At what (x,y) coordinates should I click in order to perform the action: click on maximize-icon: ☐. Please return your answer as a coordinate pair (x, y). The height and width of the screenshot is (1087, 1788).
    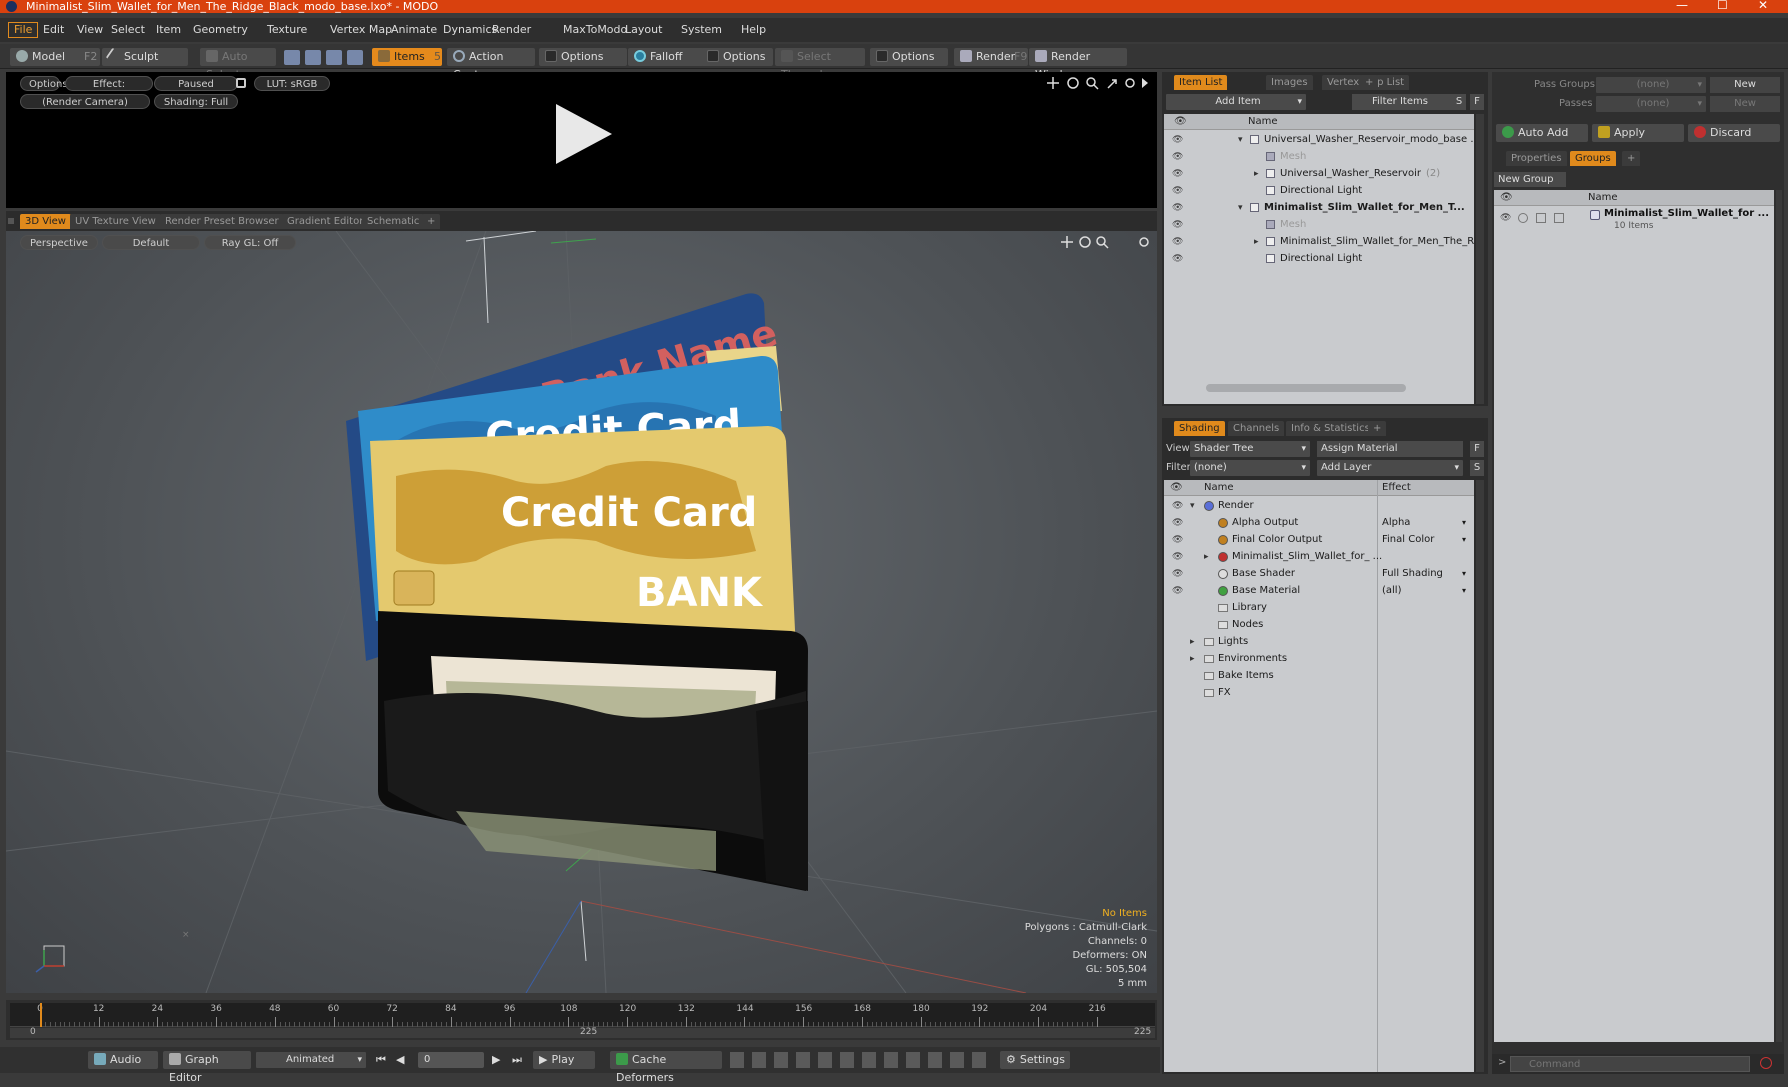
    Looking at the image, I should click on (1722, 6).